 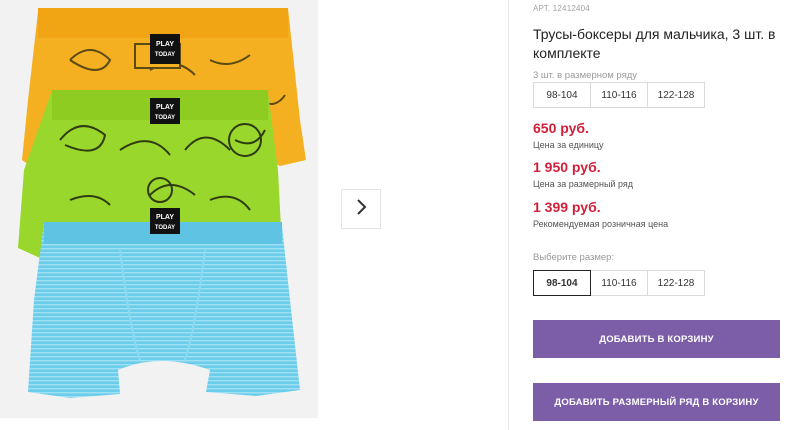 I want to click on add-to-cart-button: ДОБАВИТЬ В КОРЗИНУ, so click(x=656, y=339).